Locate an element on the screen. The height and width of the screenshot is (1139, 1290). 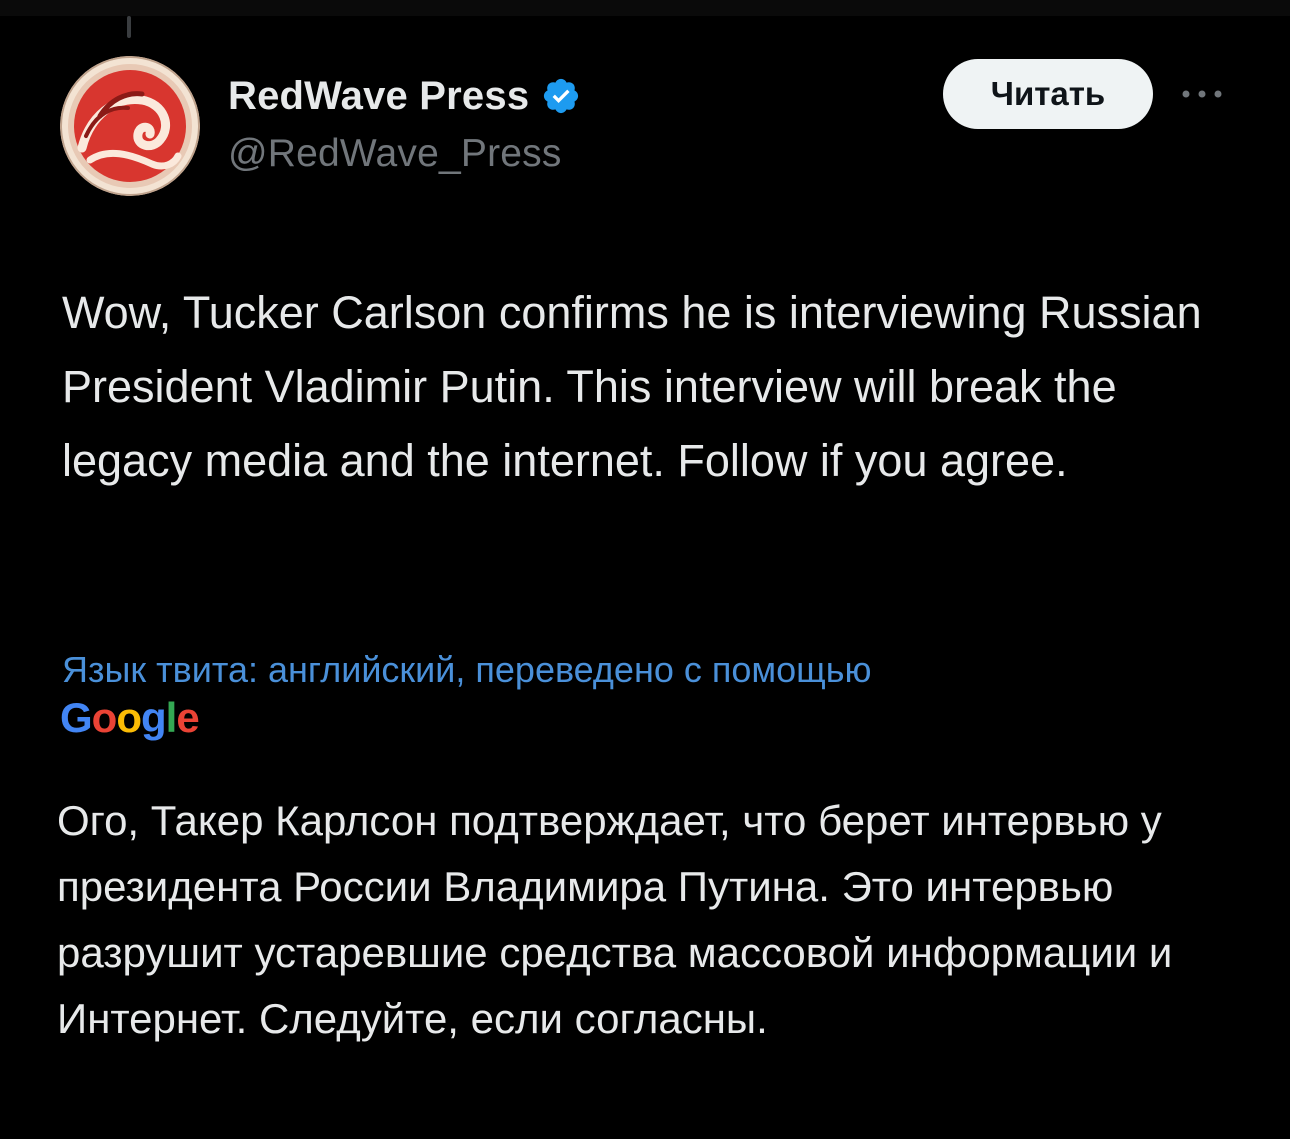
avatar is located at coordinates (130, 126).